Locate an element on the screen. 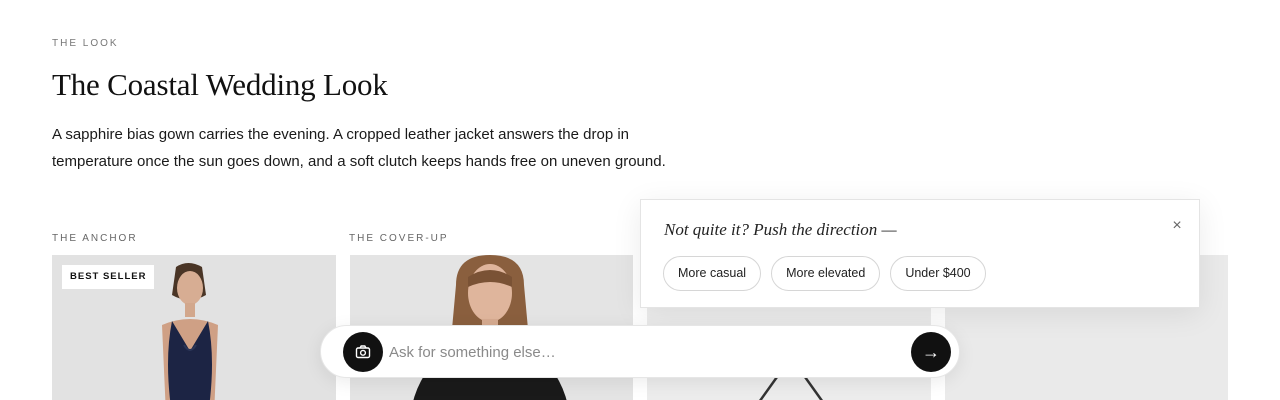  page-title: The Coastal Wedding Look is located at coordinates (220, 84).